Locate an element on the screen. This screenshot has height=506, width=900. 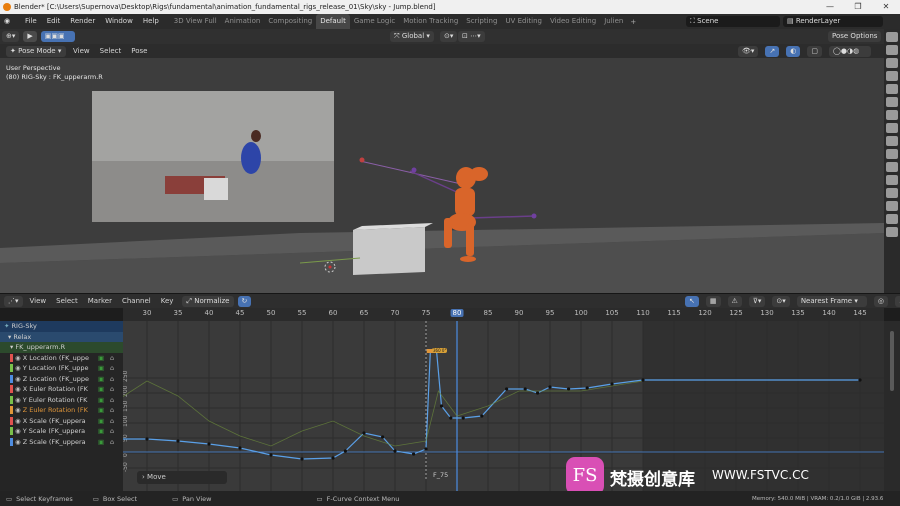
graph-key-menu: Key is located at coordinates (167, 301).